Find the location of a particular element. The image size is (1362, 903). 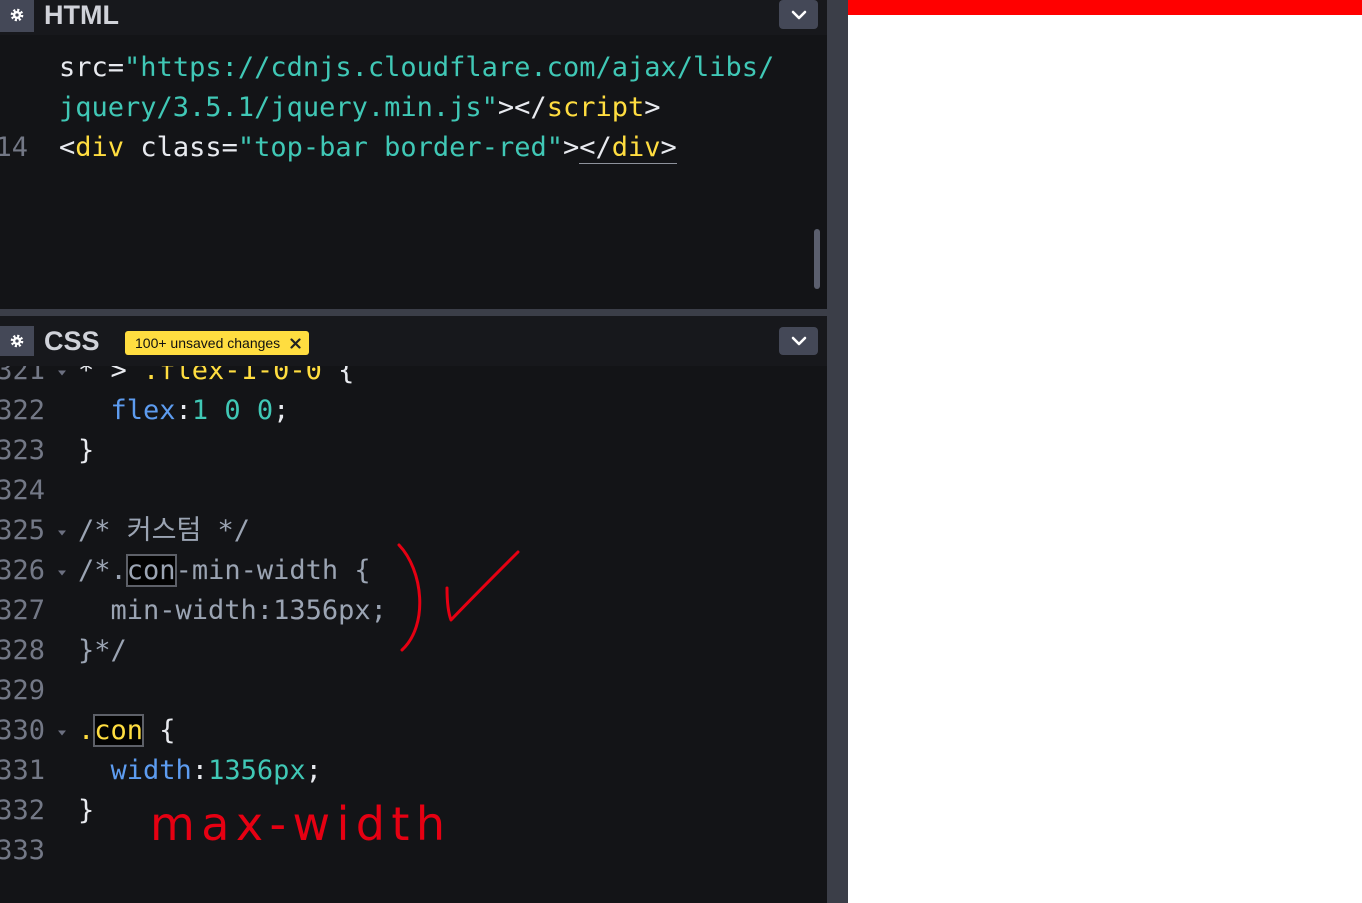

panel-resize-divider is located at coordinates (413, 312).